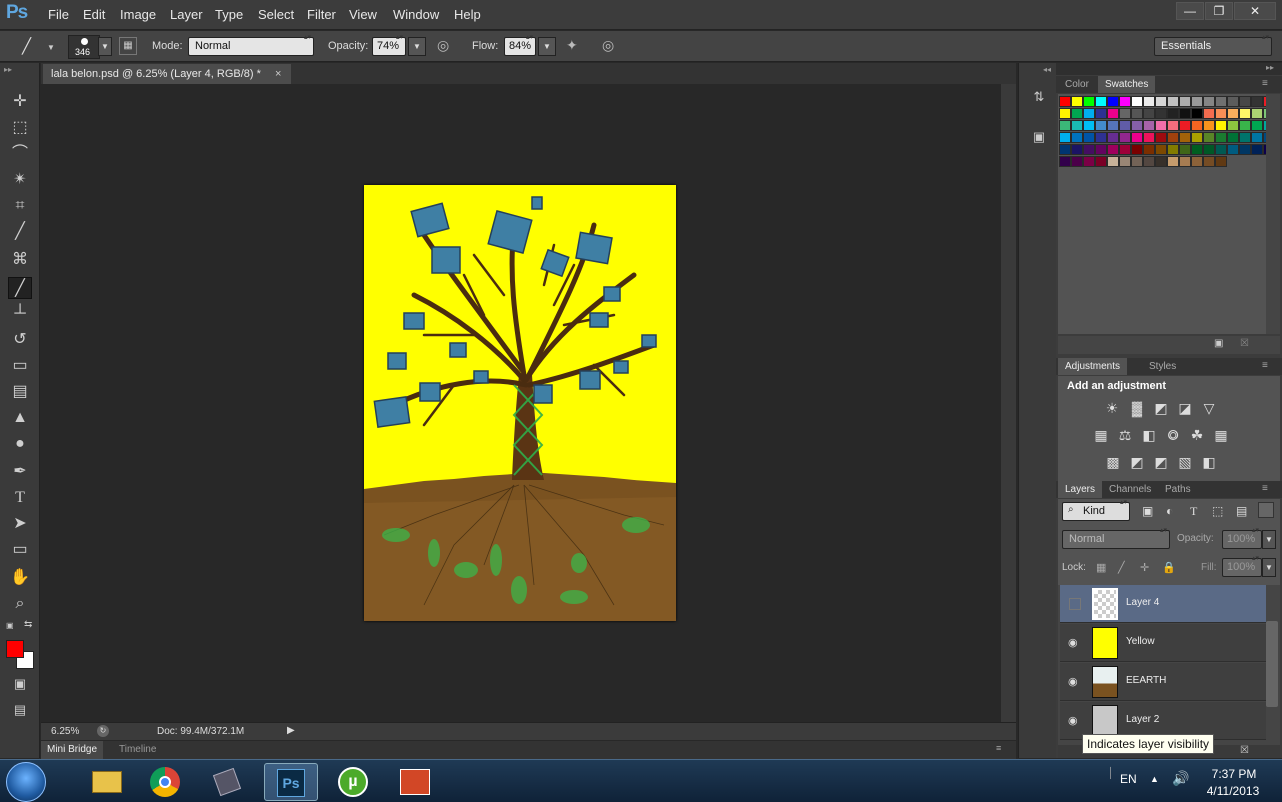  I want to click on layer-row-yellow: ◉ Yellow, so click(1163, 643).